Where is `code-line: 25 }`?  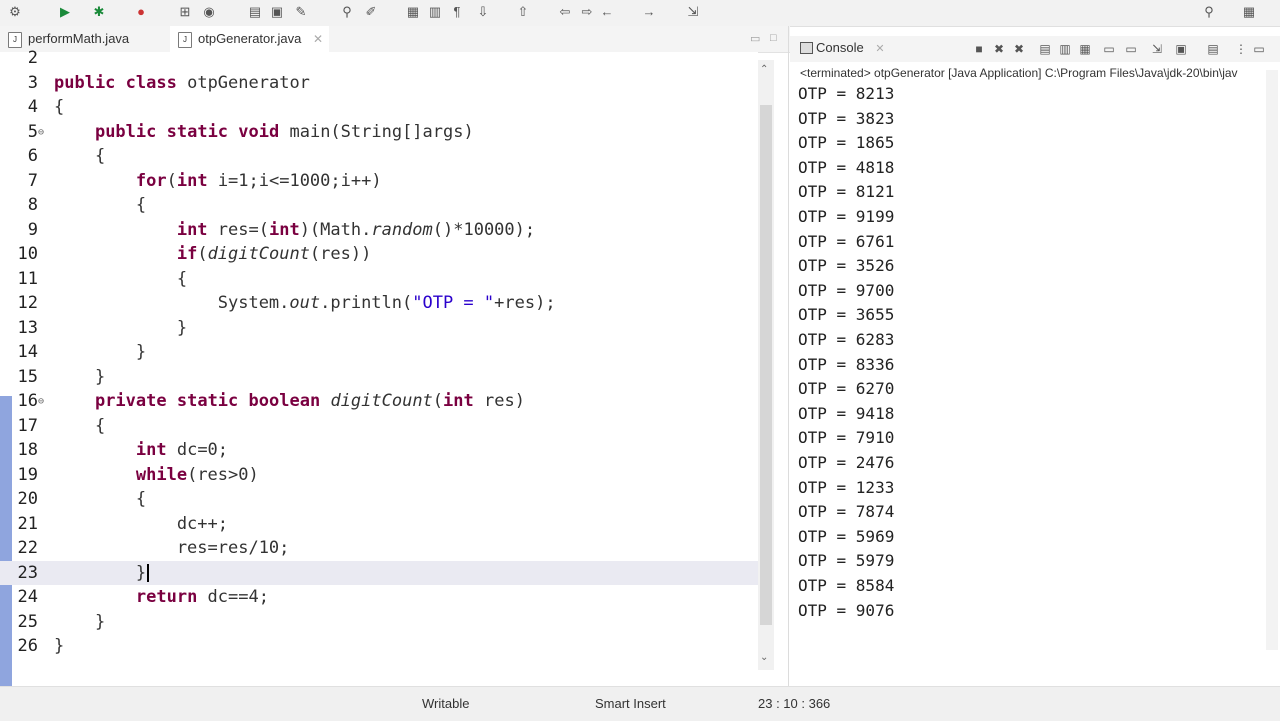
code-line: 25 } is located at coordinates (379, 622).